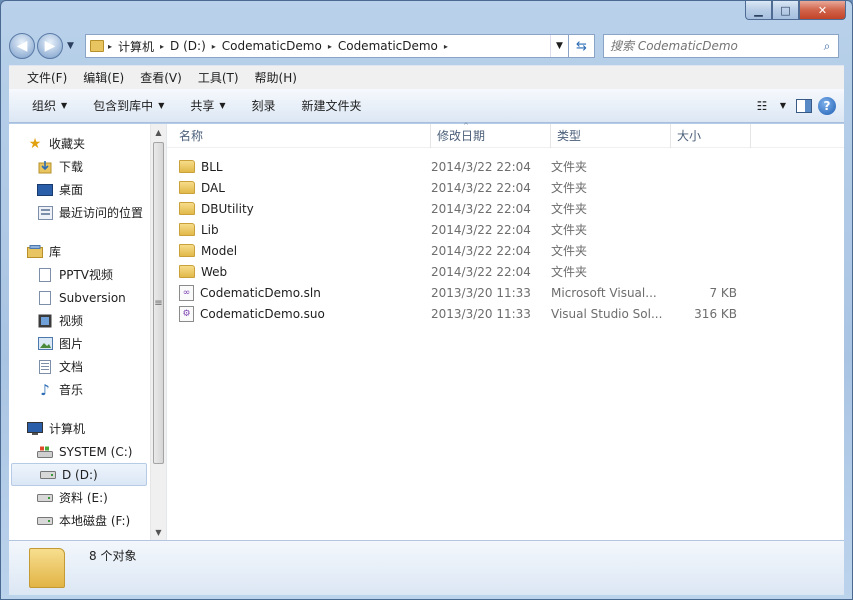  What do you see at coordinates (785, 10) in the screenshot?
I see `maximize-button: □` at bounding box center [785, 10].